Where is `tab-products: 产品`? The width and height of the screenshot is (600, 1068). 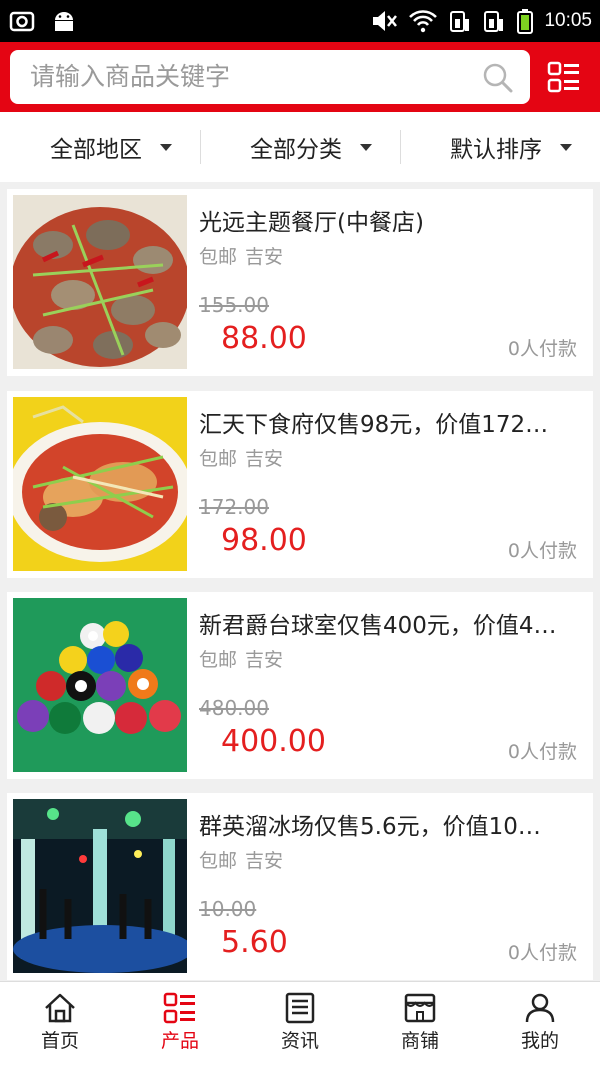
tab-products: 产品 is located at coordinates (180, 1025).